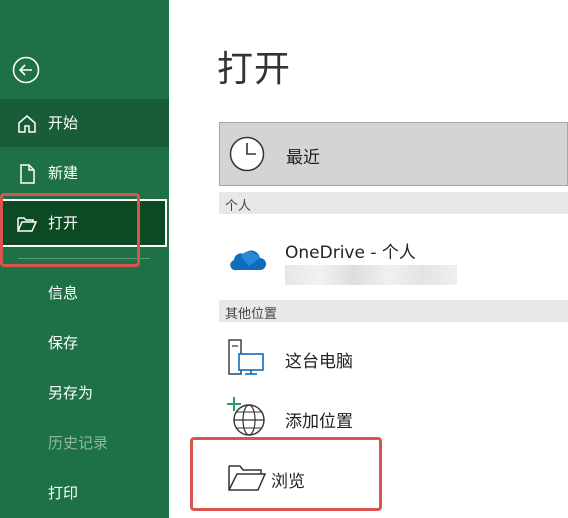 This screenshot has width=568, height=518. I want to click on nav-item-label: 开始, so click(63, 123).